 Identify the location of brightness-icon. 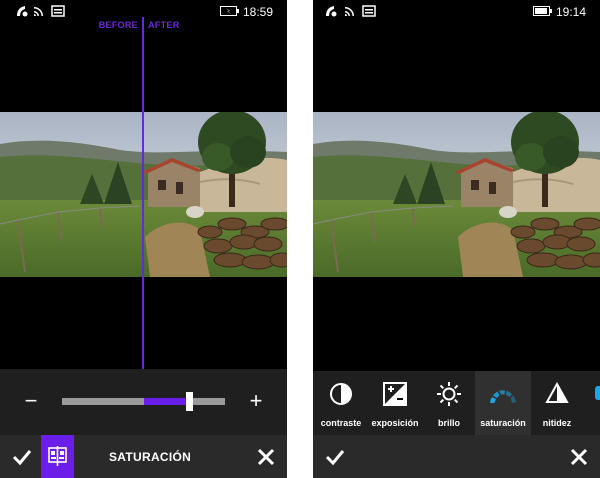
(449, 394).